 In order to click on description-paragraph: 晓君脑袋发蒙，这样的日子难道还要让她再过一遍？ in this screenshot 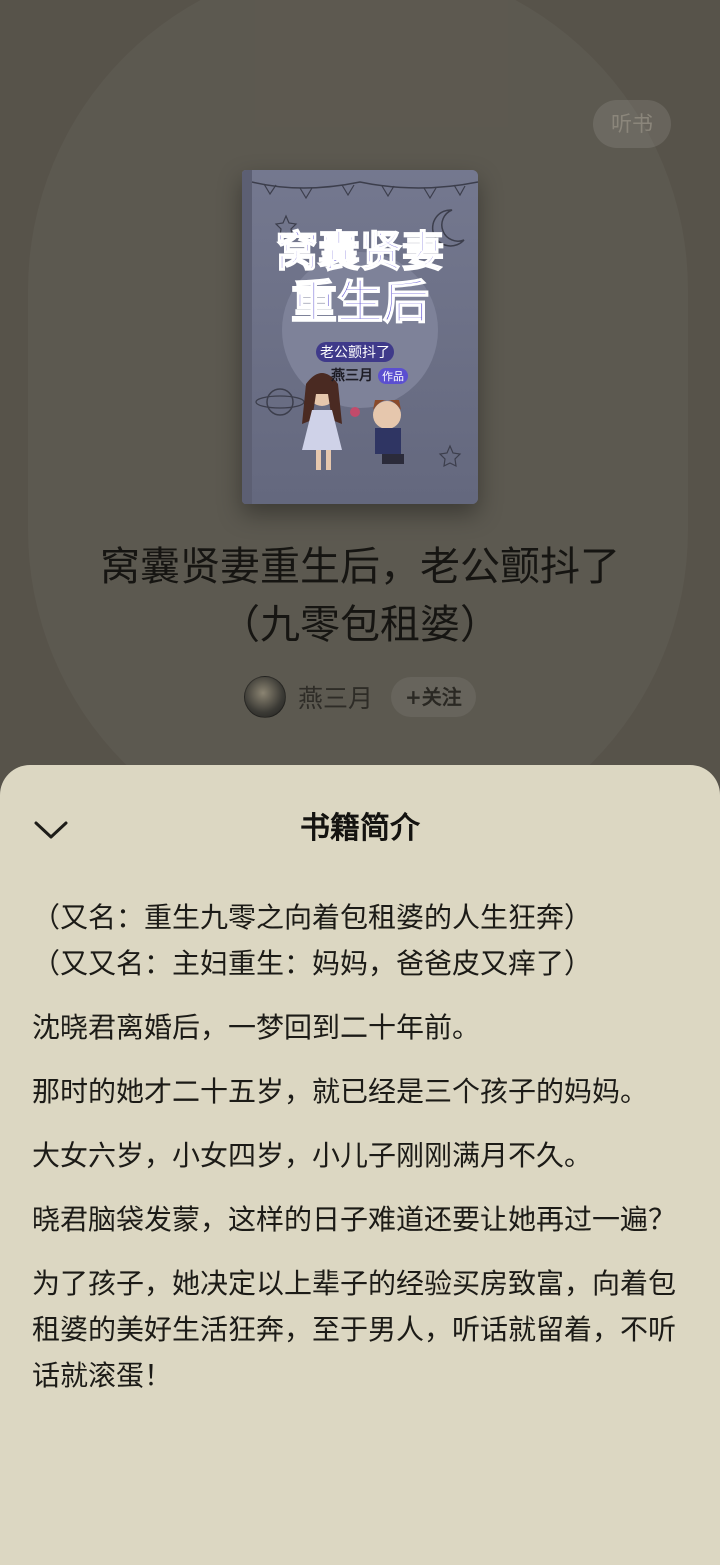, I will do `click(354, 1219)`.